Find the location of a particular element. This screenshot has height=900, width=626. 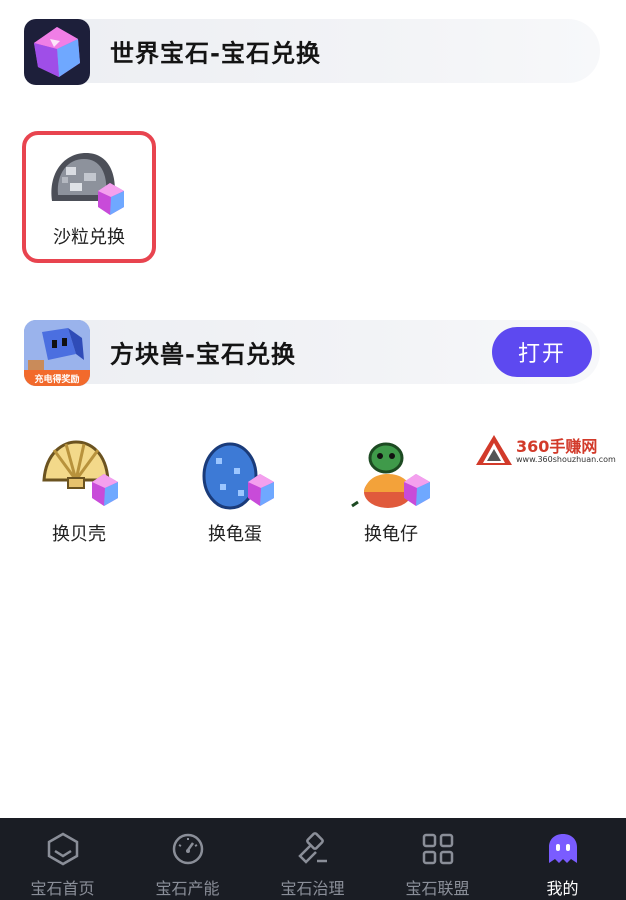

bottom-tab-bar: 宝石首页 宝石产能 宝石治理 宝石联盟 我的 is located at coordinates (313, 859).